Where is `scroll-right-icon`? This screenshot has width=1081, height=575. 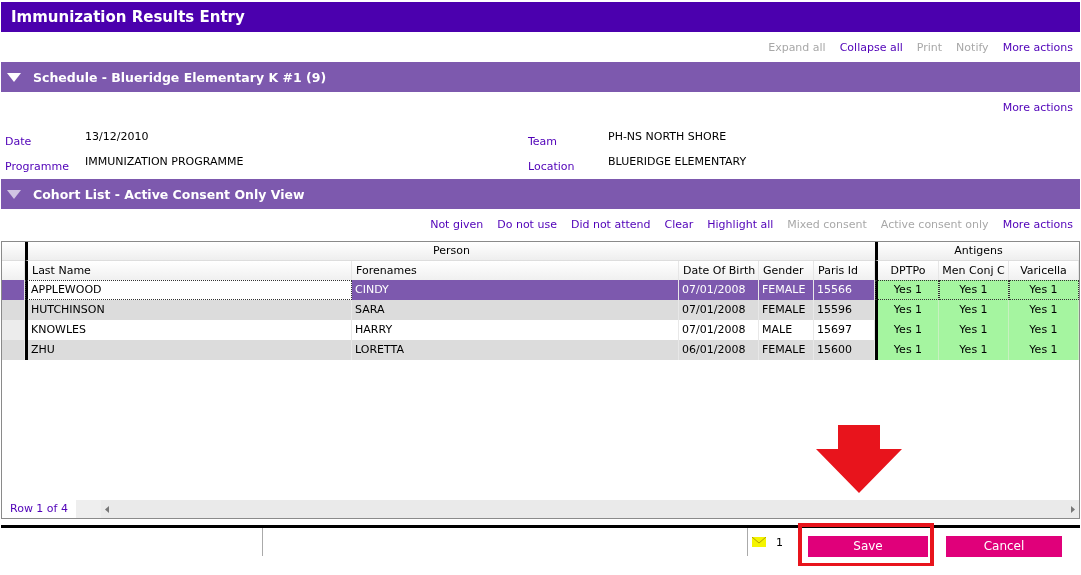 scroll-right-icon is located at coordinates (1073, 509).